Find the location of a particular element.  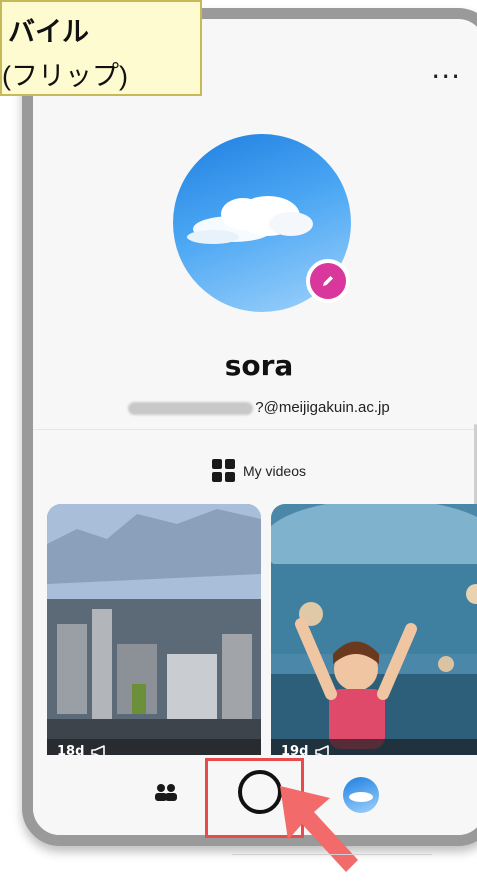

email-redaction is located at coordinates (191, 408).